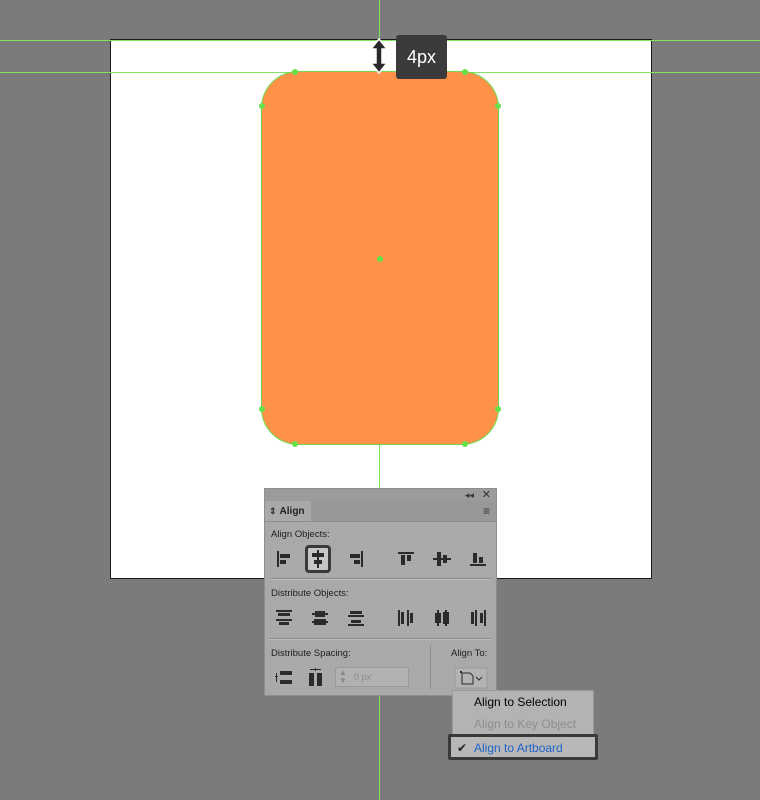 This screenshot has width=760, height=800. I want to click on tab-align: ⇕ Align, so click(288, 511).